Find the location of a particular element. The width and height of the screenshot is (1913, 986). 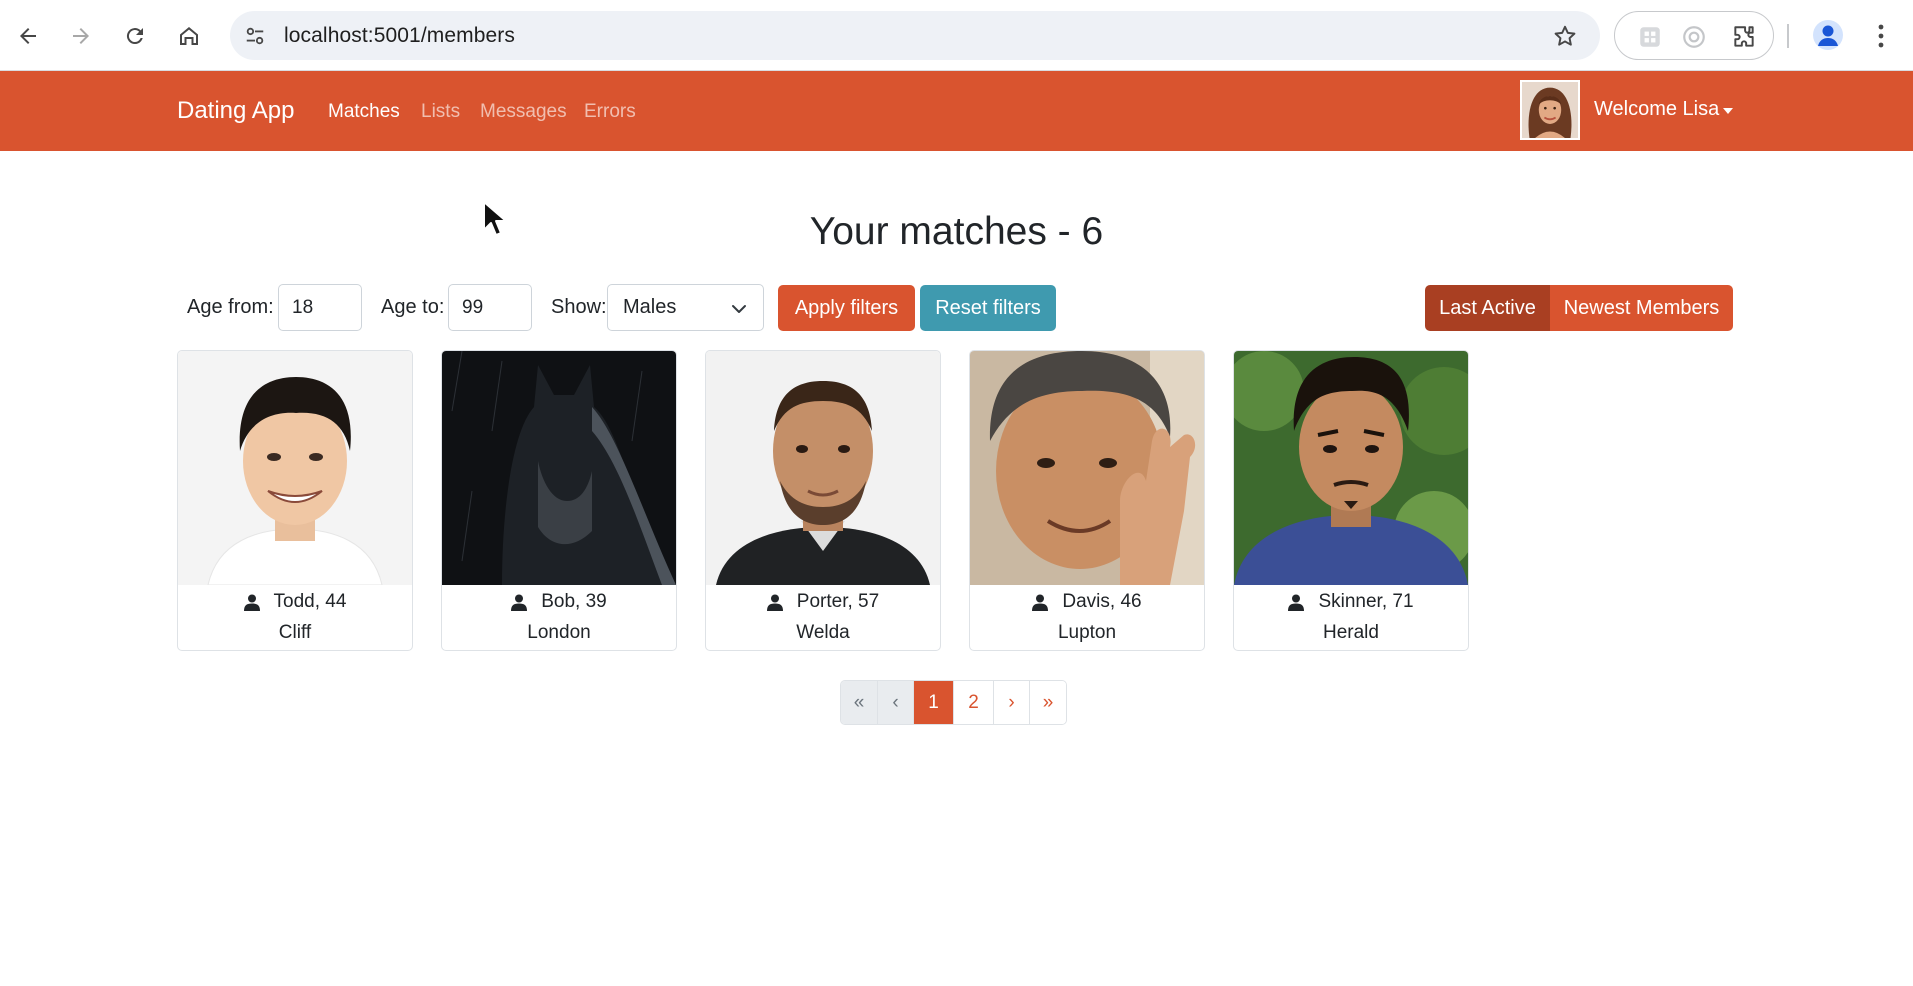

page-prev-button: ‹ is located at coordinates (896, 702).